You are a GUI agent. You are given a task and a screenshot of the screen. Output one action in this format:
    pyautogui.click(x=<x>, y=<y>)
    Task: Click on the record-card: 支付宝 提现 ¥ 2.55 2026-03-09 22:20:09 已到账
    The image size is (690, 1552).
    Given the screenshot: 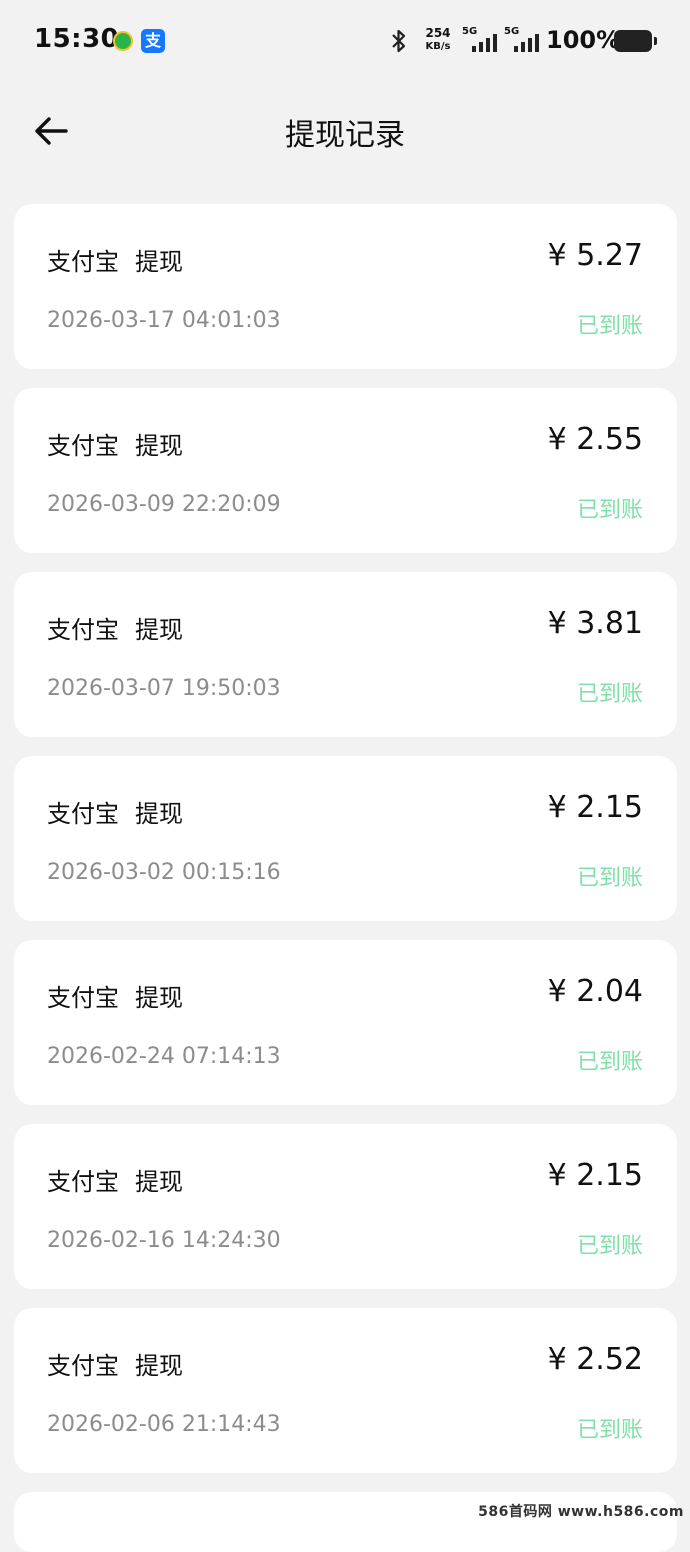 What is the action you would take?
    pyautogui.click(x=345, y=470)
    